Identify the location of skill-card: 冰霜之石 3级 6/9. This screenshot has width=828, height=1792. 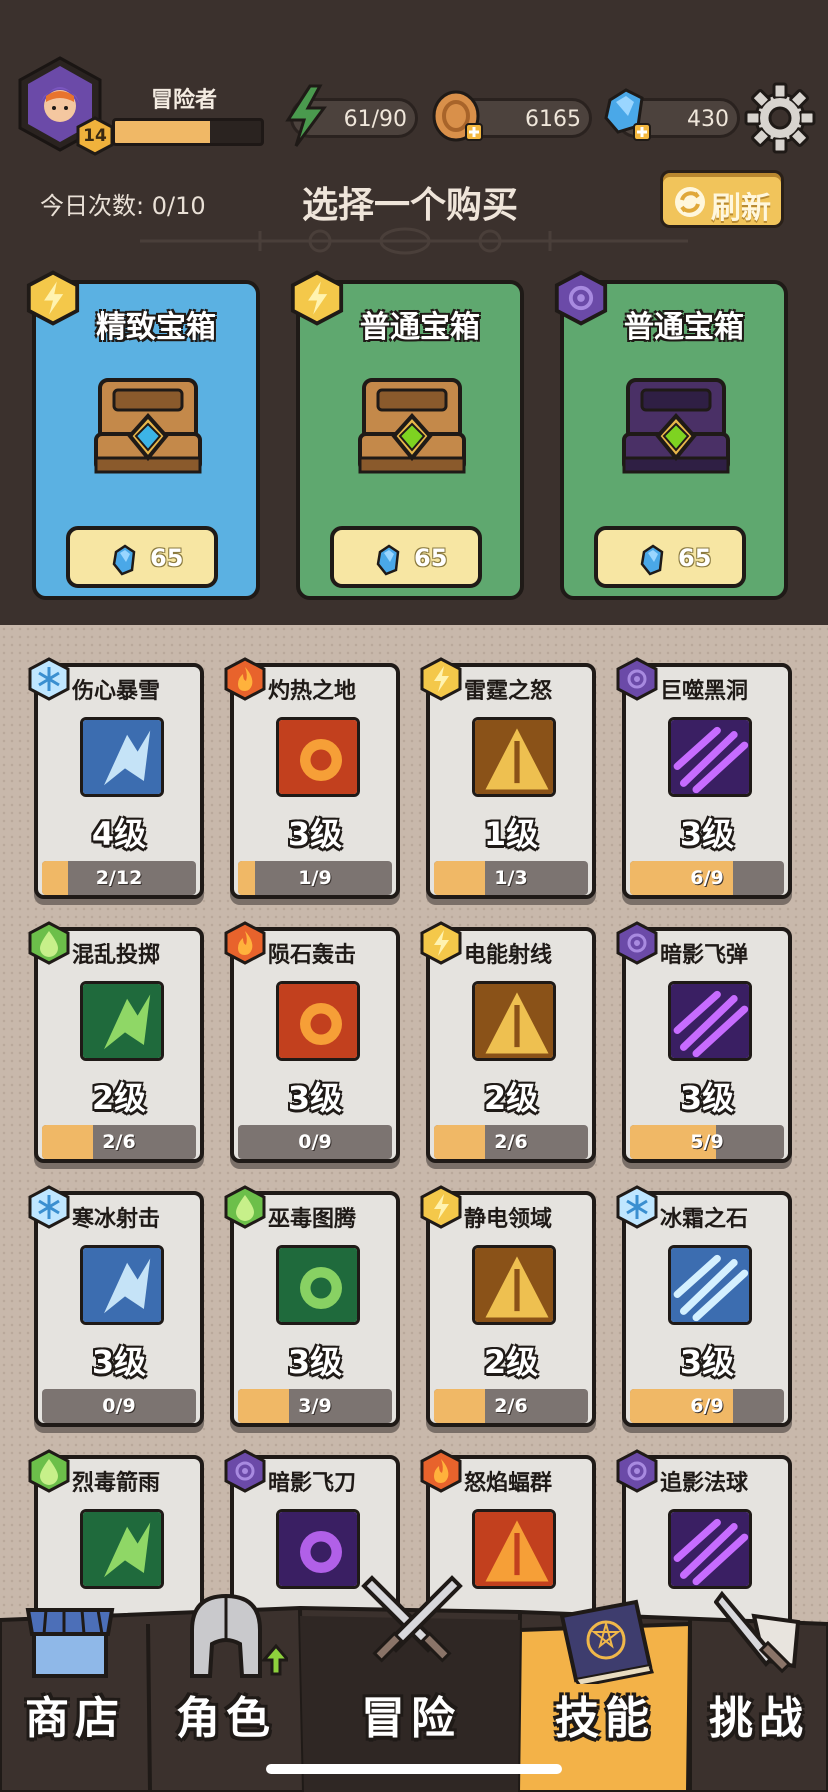
(704, 1306).